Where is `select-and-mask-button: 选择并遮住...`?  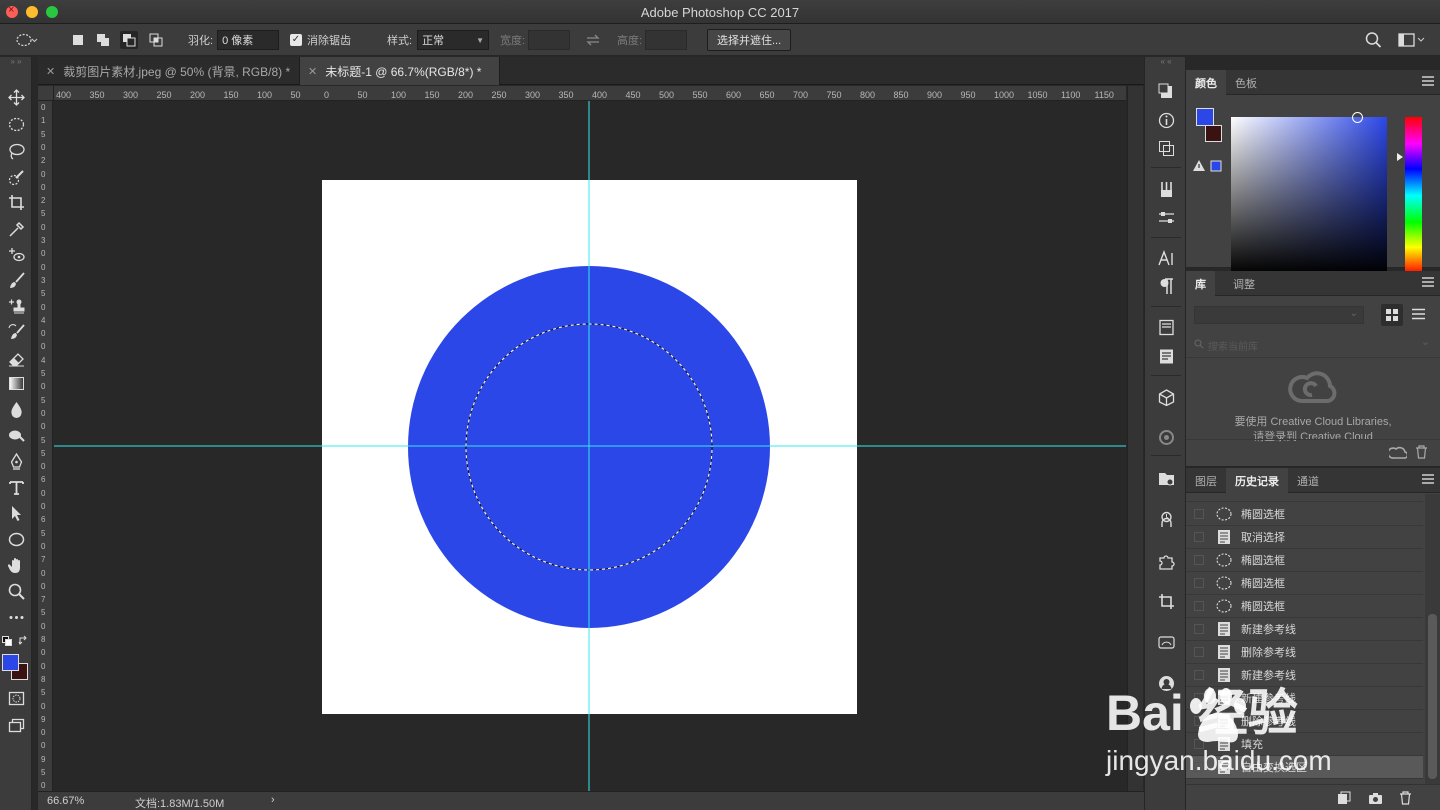
select-and-mask-button: 选择并遮住... is located at coordinates (749, 40).